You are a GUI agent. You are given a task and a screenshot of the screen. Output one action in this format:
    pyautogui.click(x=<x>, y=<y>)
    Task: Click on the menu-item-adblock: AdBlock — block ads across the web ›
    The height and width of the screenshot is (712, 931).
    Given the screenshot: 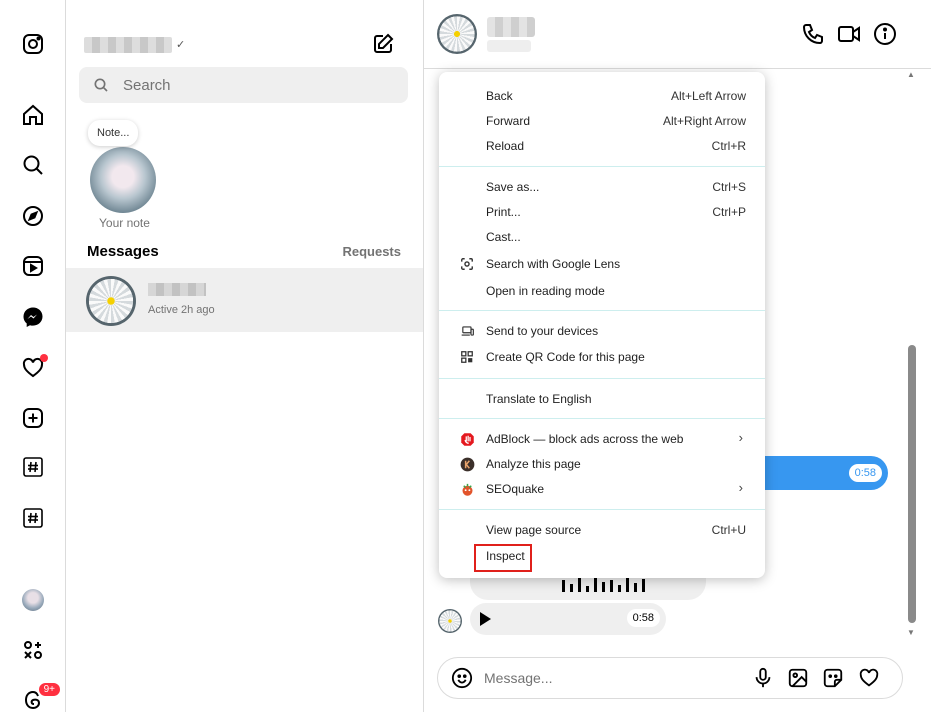 What is the action you would take?
    pyautogui.click(x=602, y=439)
    